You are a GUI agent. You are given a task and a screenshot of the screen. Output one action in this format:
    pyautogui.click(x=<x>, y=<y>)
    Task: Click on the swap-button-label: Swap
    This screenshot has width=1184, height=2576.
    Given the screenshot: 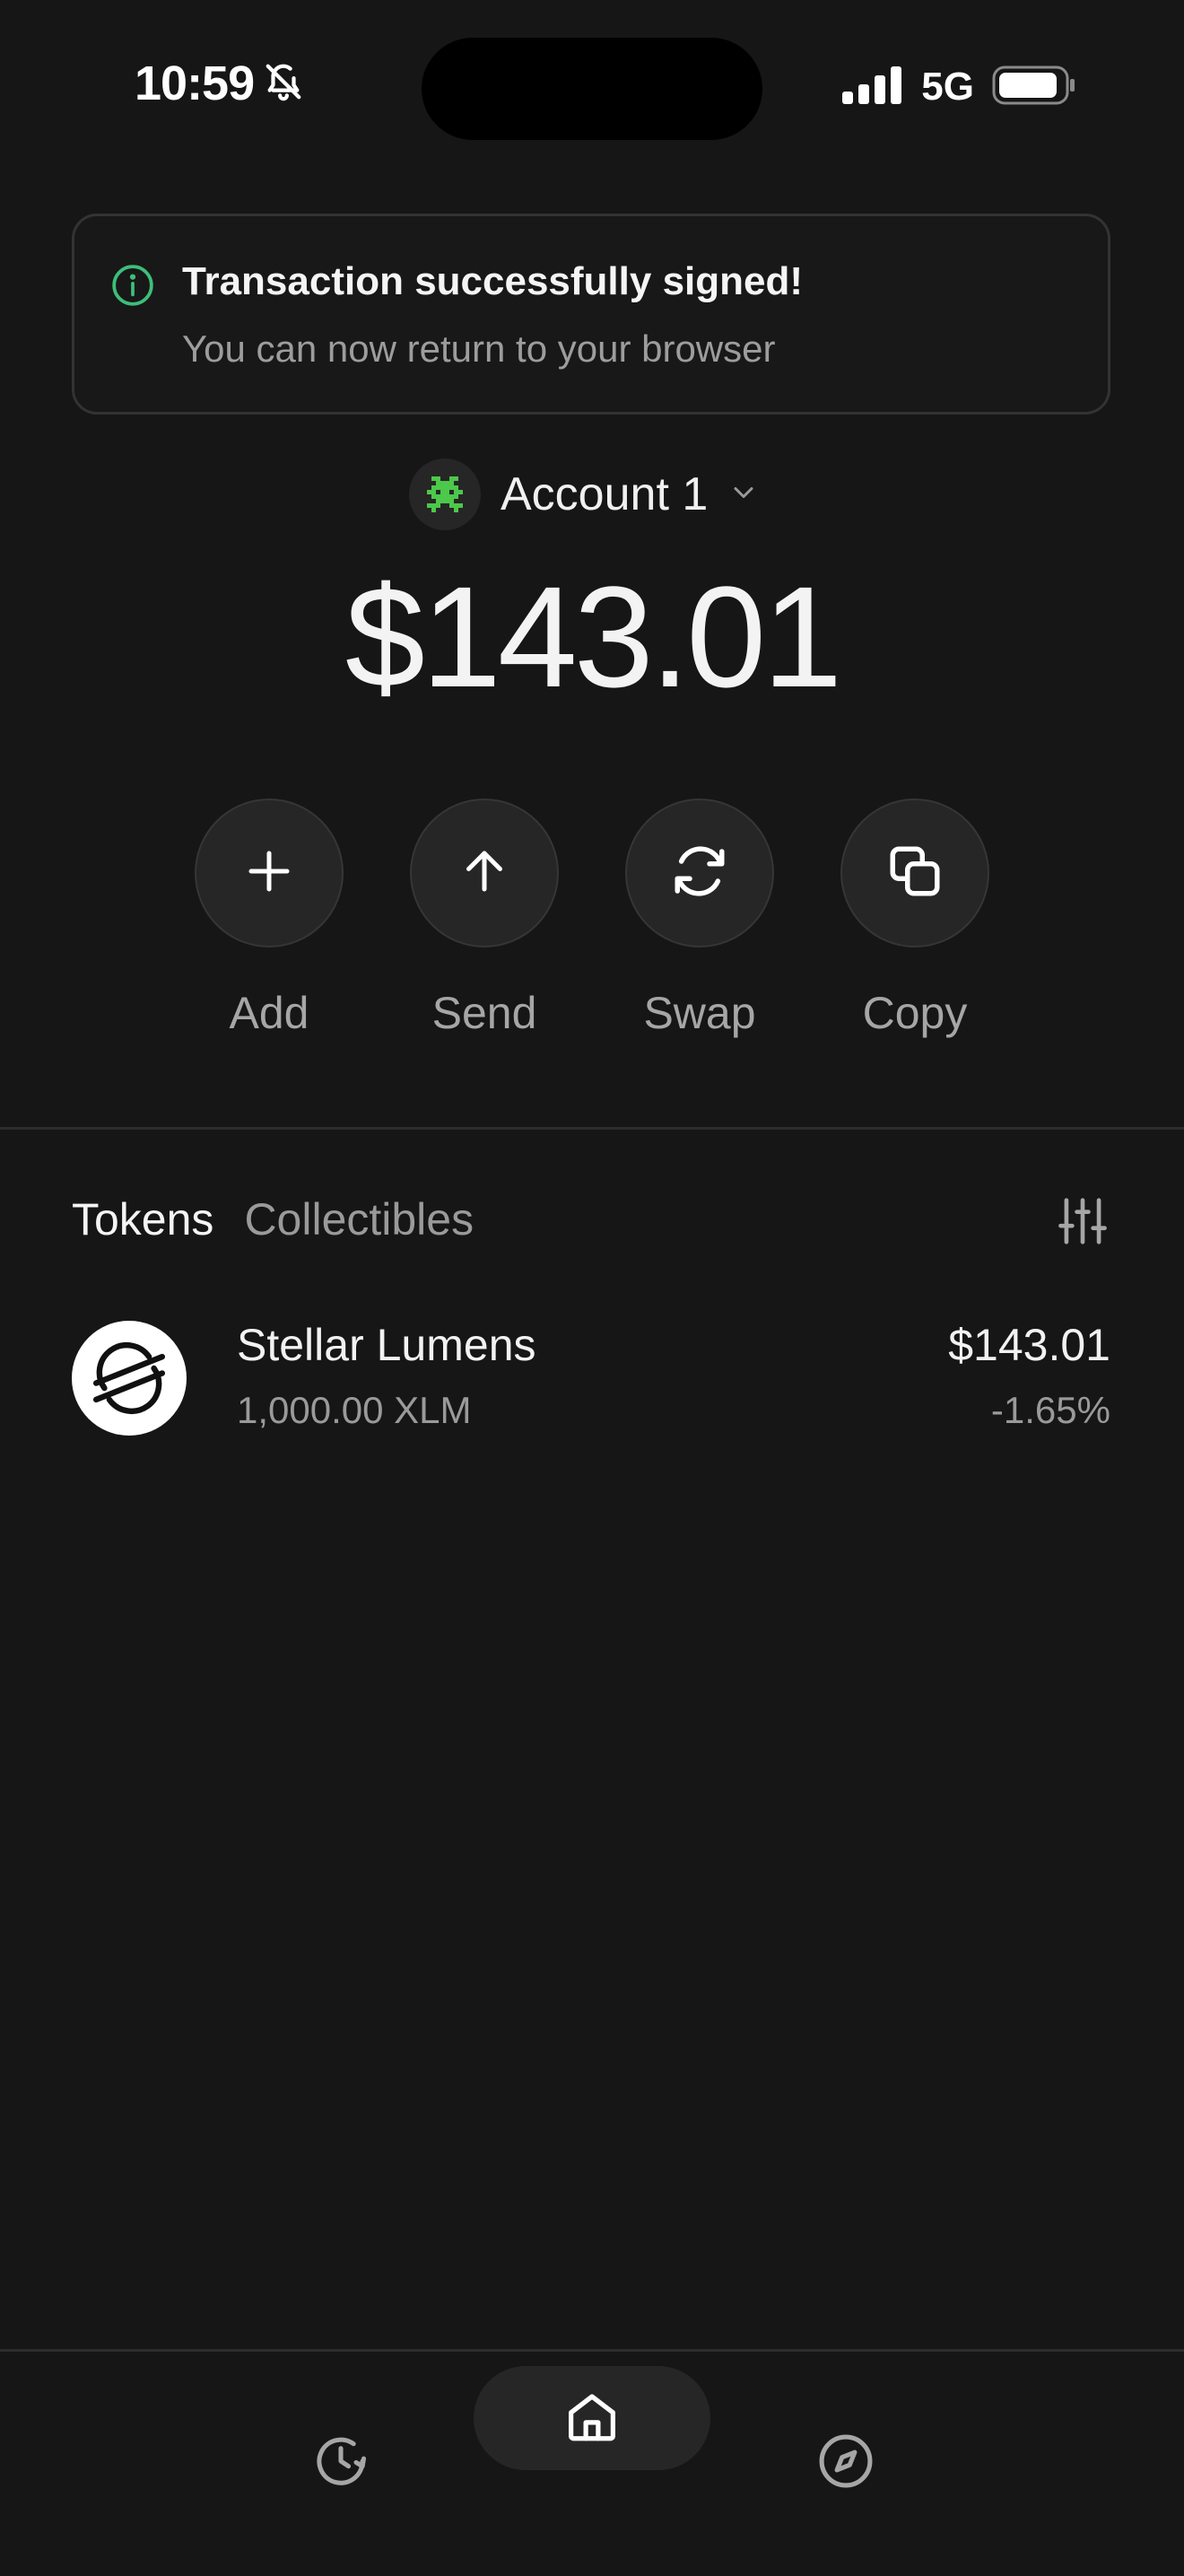 What is the action you would take?
    pyautogui.click(x=699, y=1013)
    